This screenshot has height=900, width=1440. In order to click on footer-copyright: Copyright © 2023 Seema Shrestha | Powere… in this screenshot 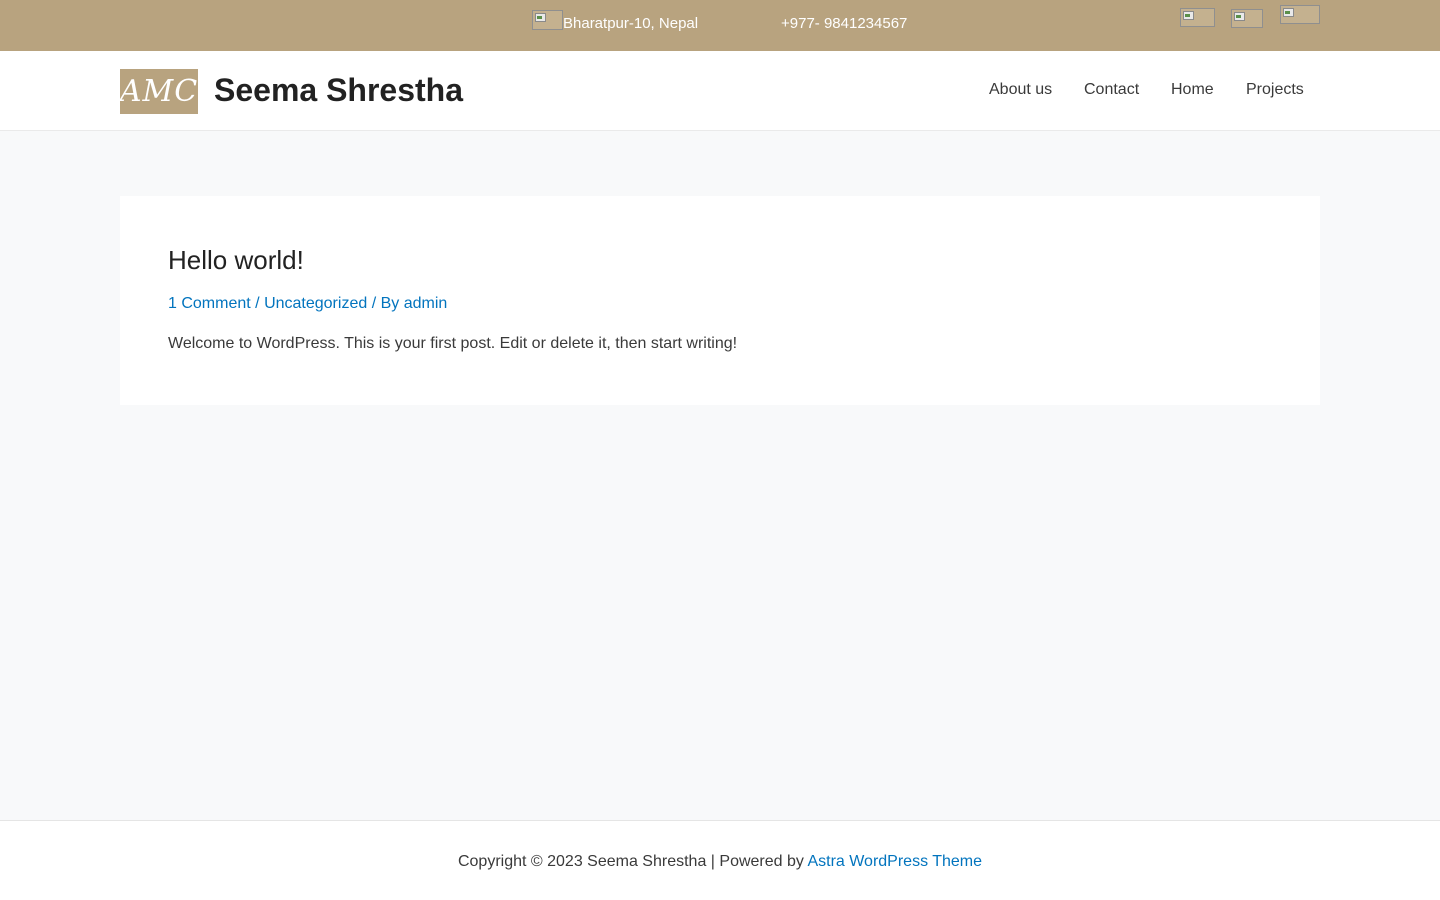, I will do `click(720, 862)`.